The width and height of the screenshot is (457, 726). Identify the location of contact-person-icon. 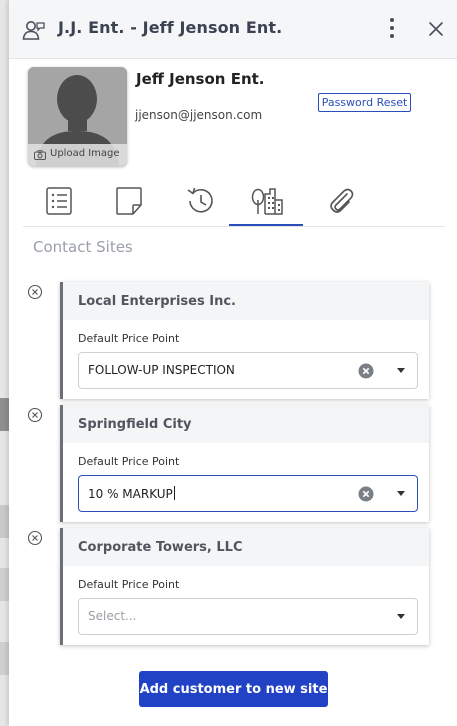
(33, 30).